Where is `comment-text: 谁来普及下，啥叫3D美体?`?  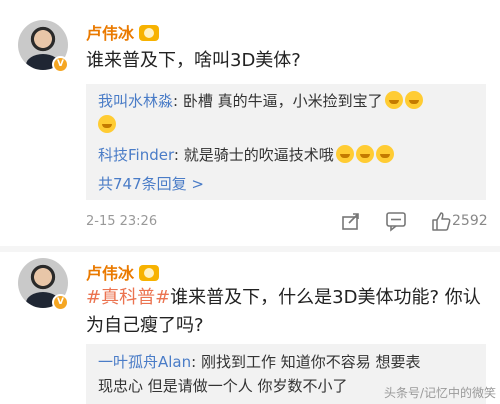 comment-text: 谁来普及下，啥叫3D美体? is located at coordinates (193, 60).